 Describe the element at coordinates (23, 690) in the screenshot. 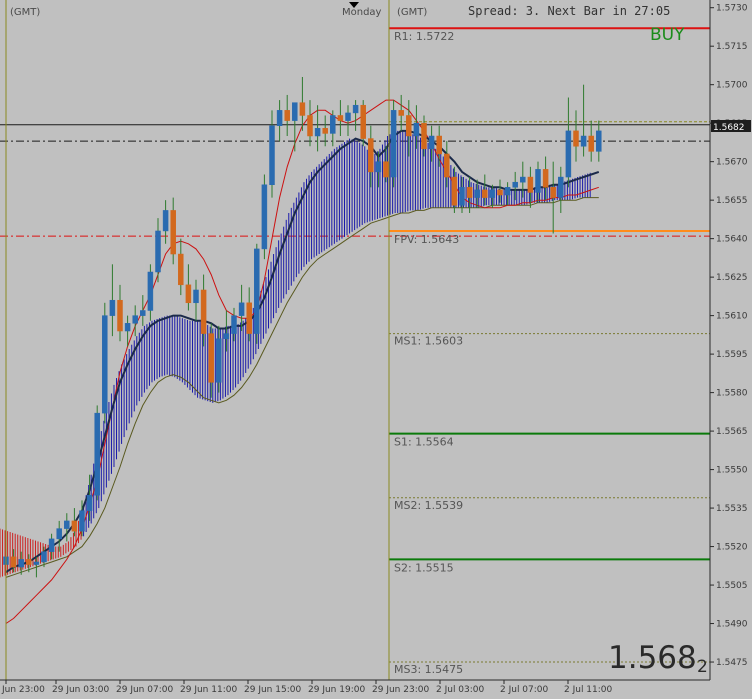

I see `time-tick-label: Jun 23:00` at that location.